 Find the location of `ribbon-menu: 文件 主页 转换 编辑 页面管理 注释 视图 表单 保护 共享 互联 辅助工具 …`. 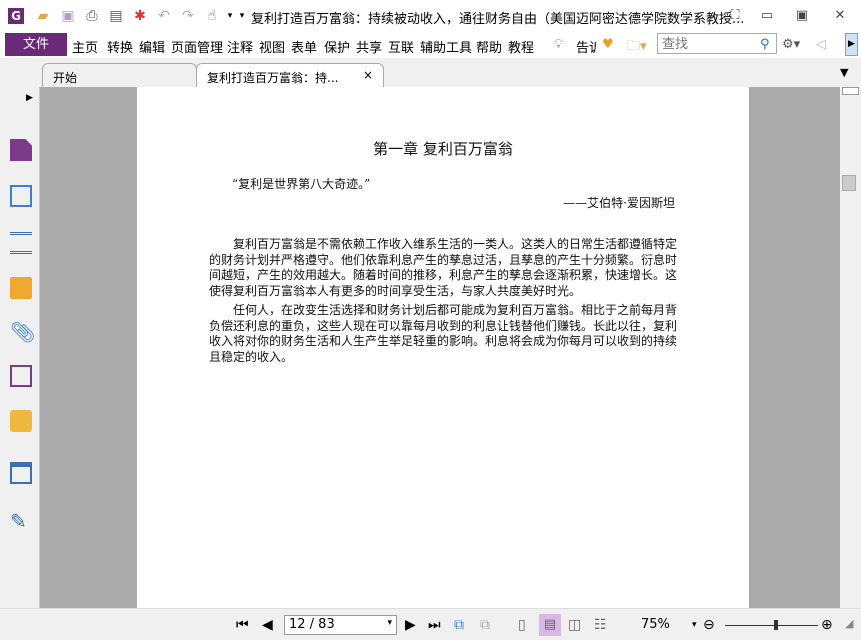

ribbon-menu: 文件 主页 转换 编辑 页面管理 注释 视图 表单 保护 共享 互联 辅助工具 … is located at coordinates (430, 45).